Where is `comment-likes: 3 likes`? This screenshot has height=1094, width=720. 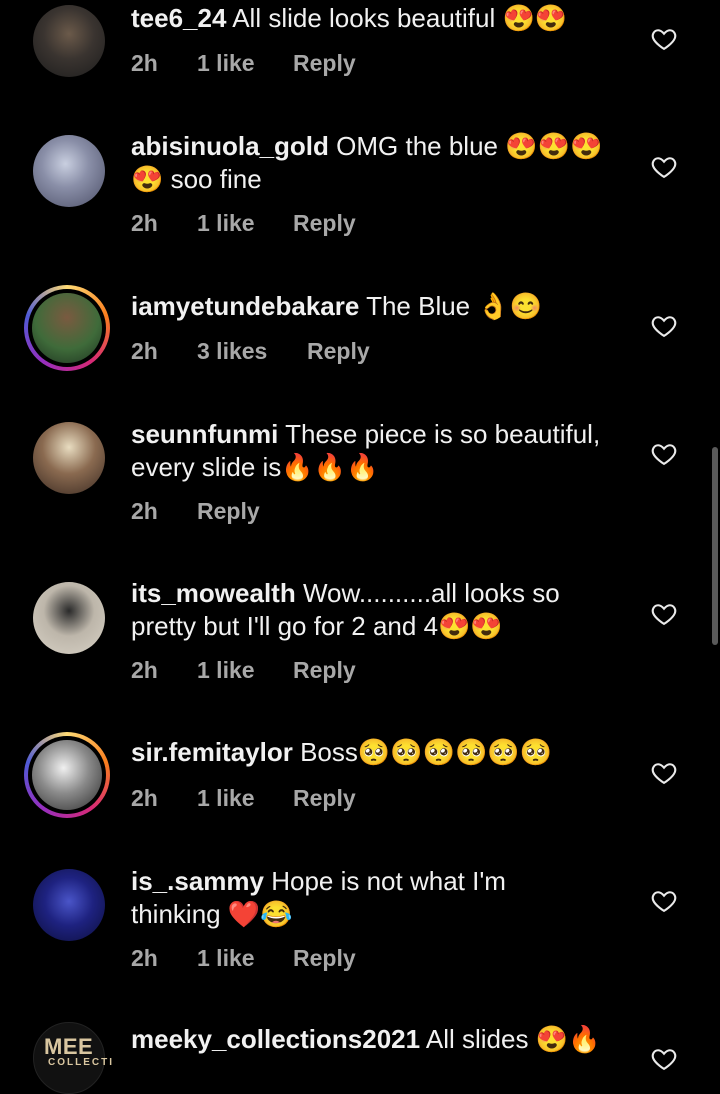 comment-likes: 3 likes is located at coordinates (252, 351).